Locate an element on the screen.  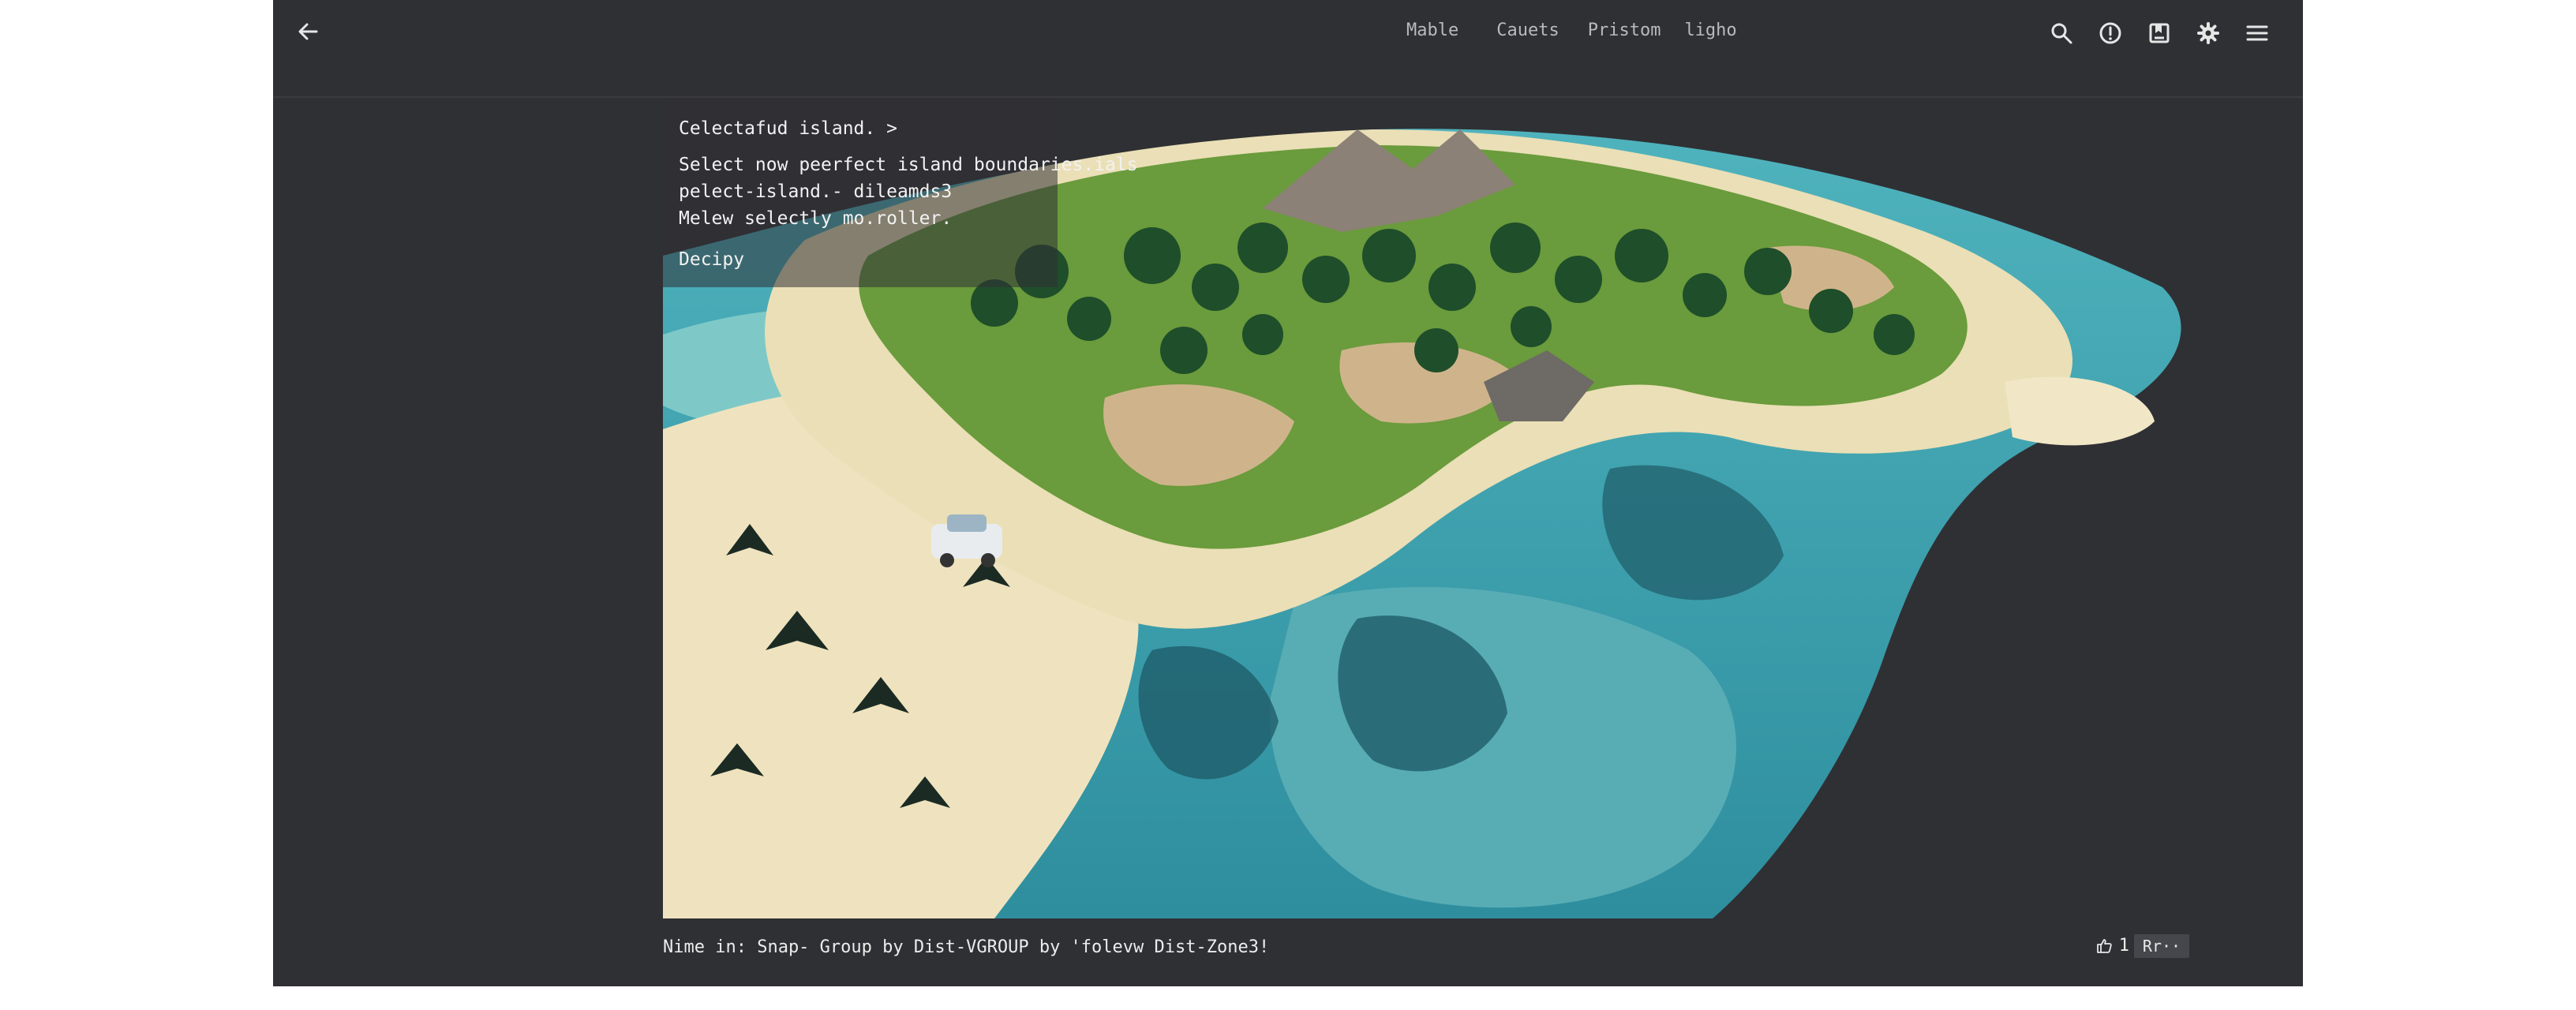
thumbs-up-icon is located at coordinates (2104, 945).